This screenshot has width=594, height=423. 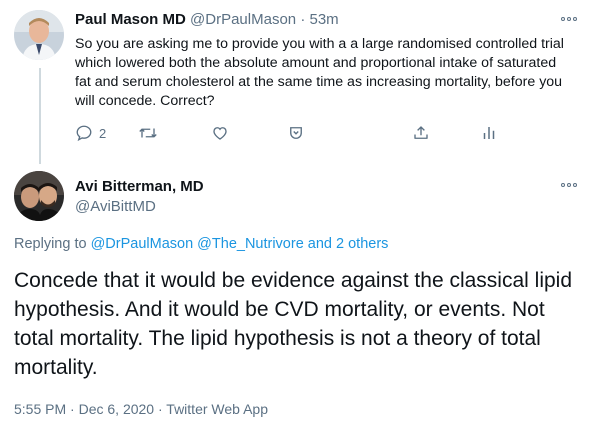 I want to click on tip-icon, so click(x=296, y=133).